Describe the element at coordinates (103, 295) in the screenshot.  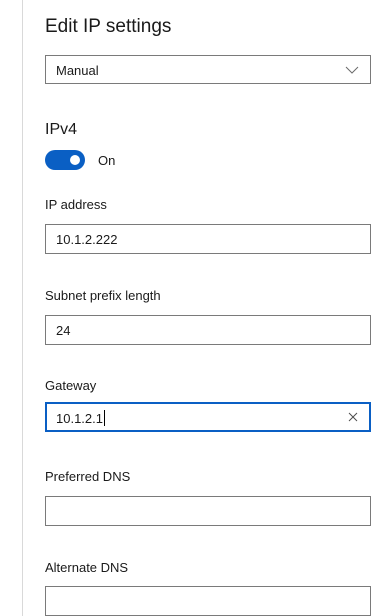
I see `subnet-prefix-length-label: Subnet prefix length` at that location.